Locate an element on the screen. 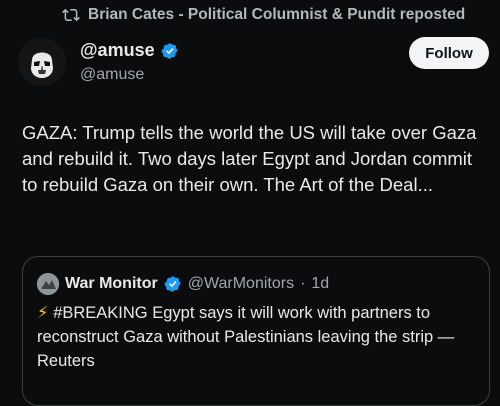 The height and width of the screenshot is (406, 500). quoted-tweet-header: War Monitor @WarMonitors · 1d is located at coordinates (183, 284).